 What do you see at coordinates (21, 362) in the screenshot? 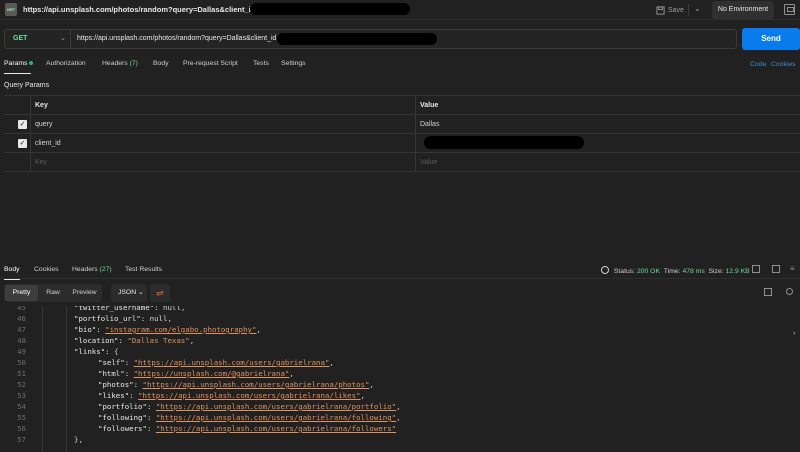
I see `line-number: 50` at bounding box center [21, 362].